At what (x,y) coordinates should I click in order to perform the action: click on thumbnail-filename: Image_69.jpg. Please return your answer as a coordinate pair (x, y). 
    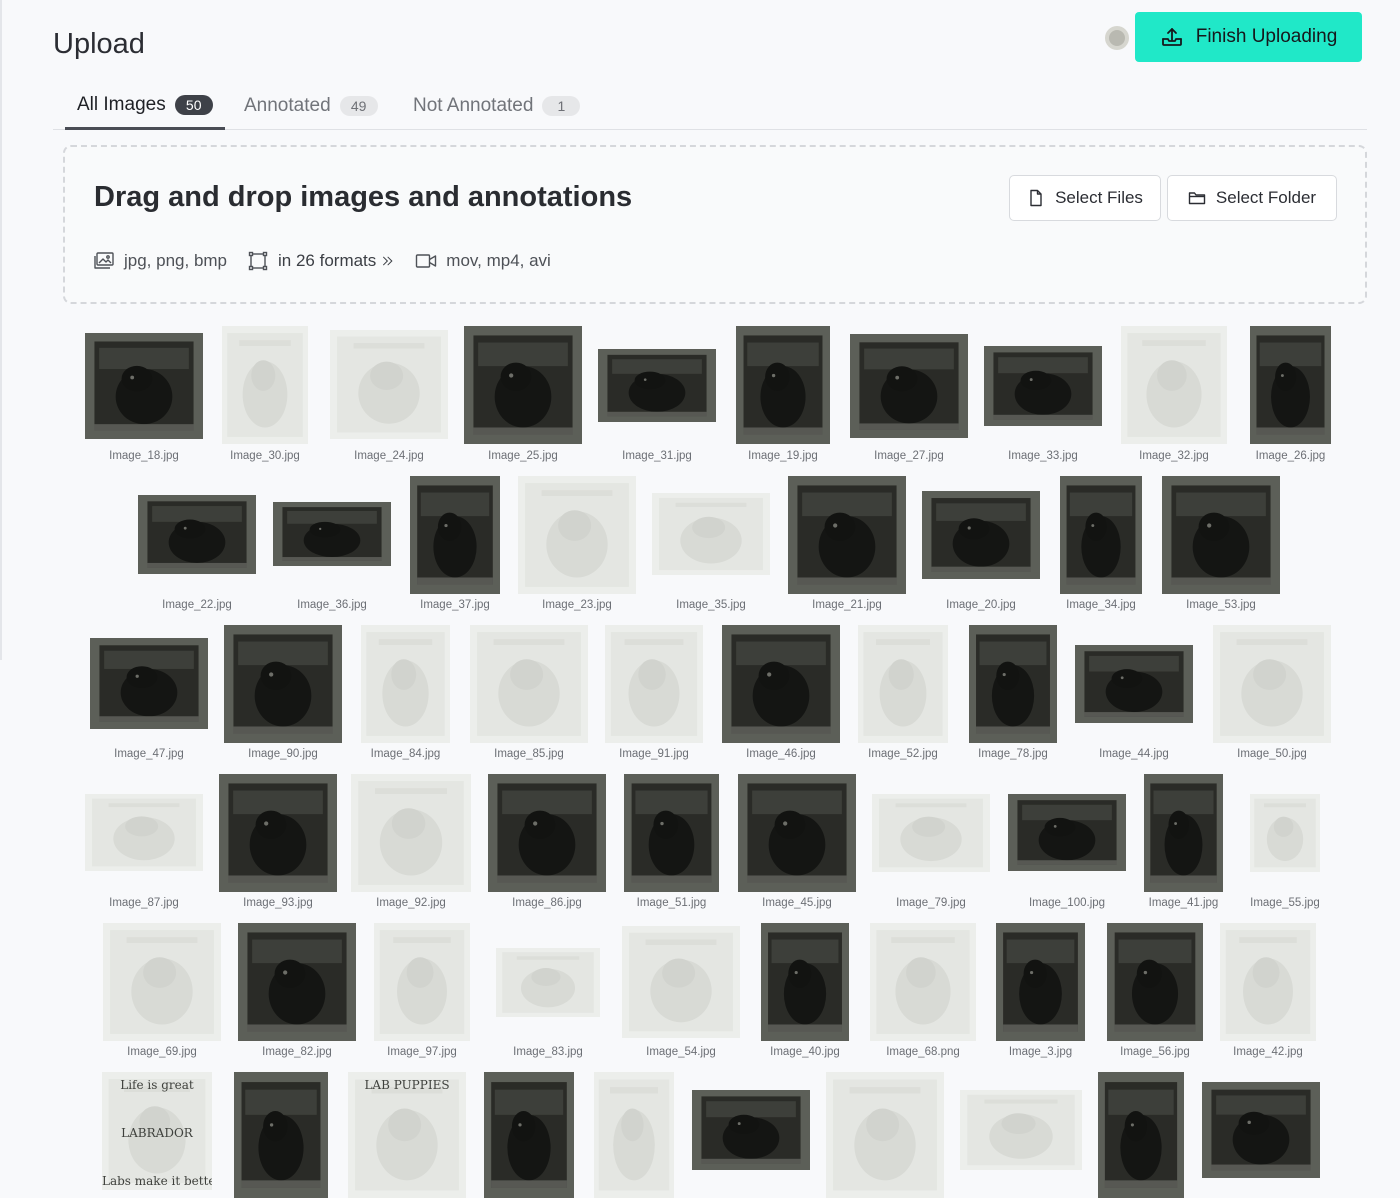
    Looking at the image, I should click on (162, 1052).